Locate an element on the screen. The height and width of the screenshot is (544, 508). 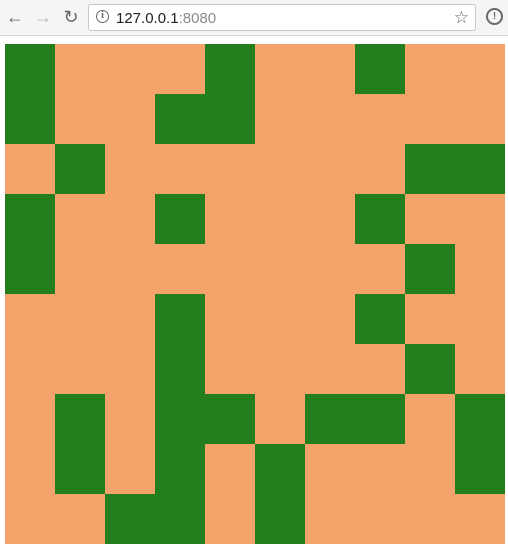
reload-icon: ↻ is located at coordinates (71, 17).